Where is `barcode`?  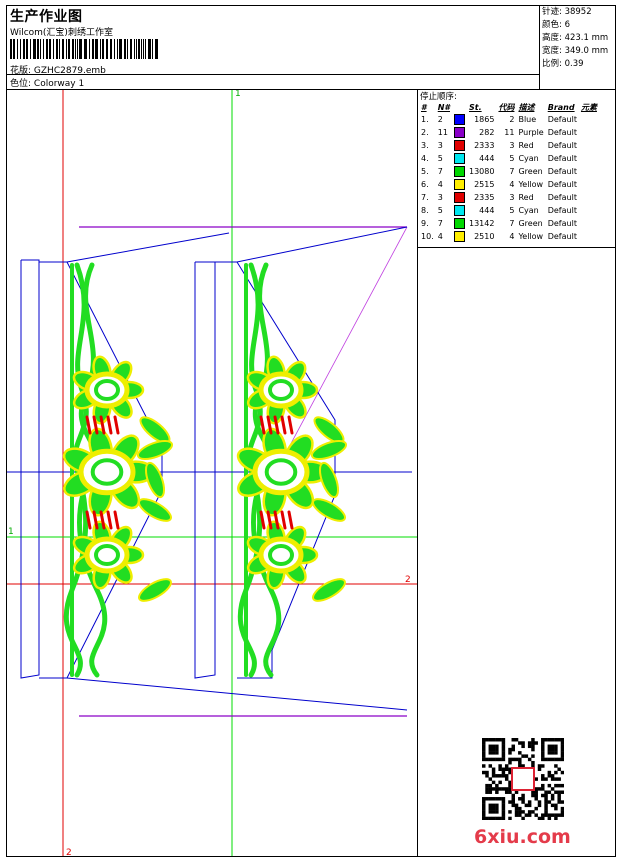
barcode is located at coordinates (84, 49).